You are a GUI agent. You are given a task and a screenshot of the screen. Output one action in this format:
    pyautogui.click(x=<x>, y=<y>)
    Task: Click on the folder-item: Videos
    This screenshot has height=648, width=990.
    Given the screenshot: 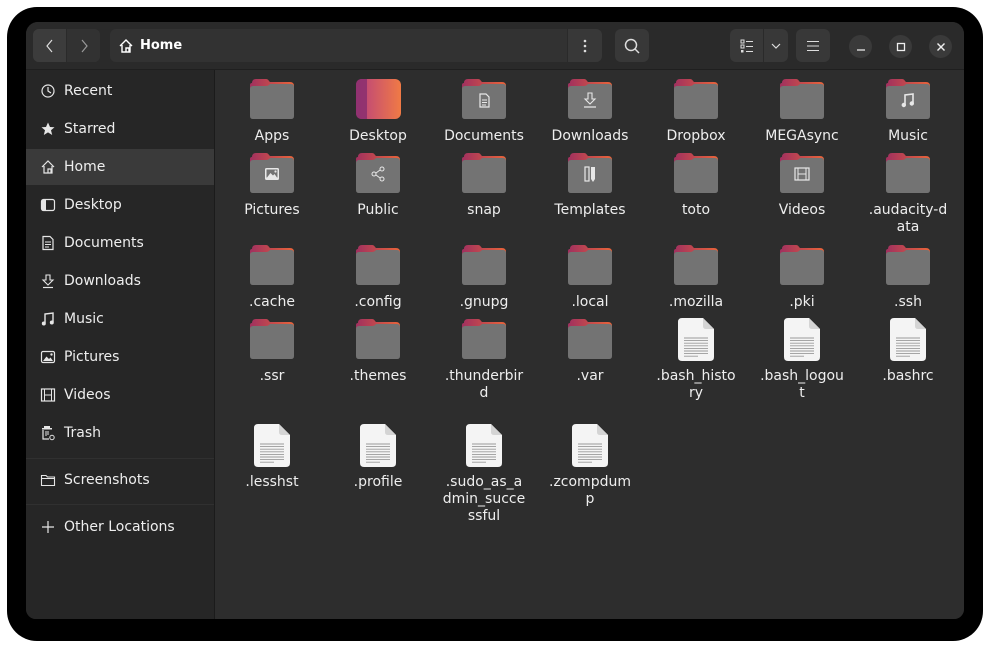 What is the action you would take?
    pyautogui.click(x=802, y=184)
    